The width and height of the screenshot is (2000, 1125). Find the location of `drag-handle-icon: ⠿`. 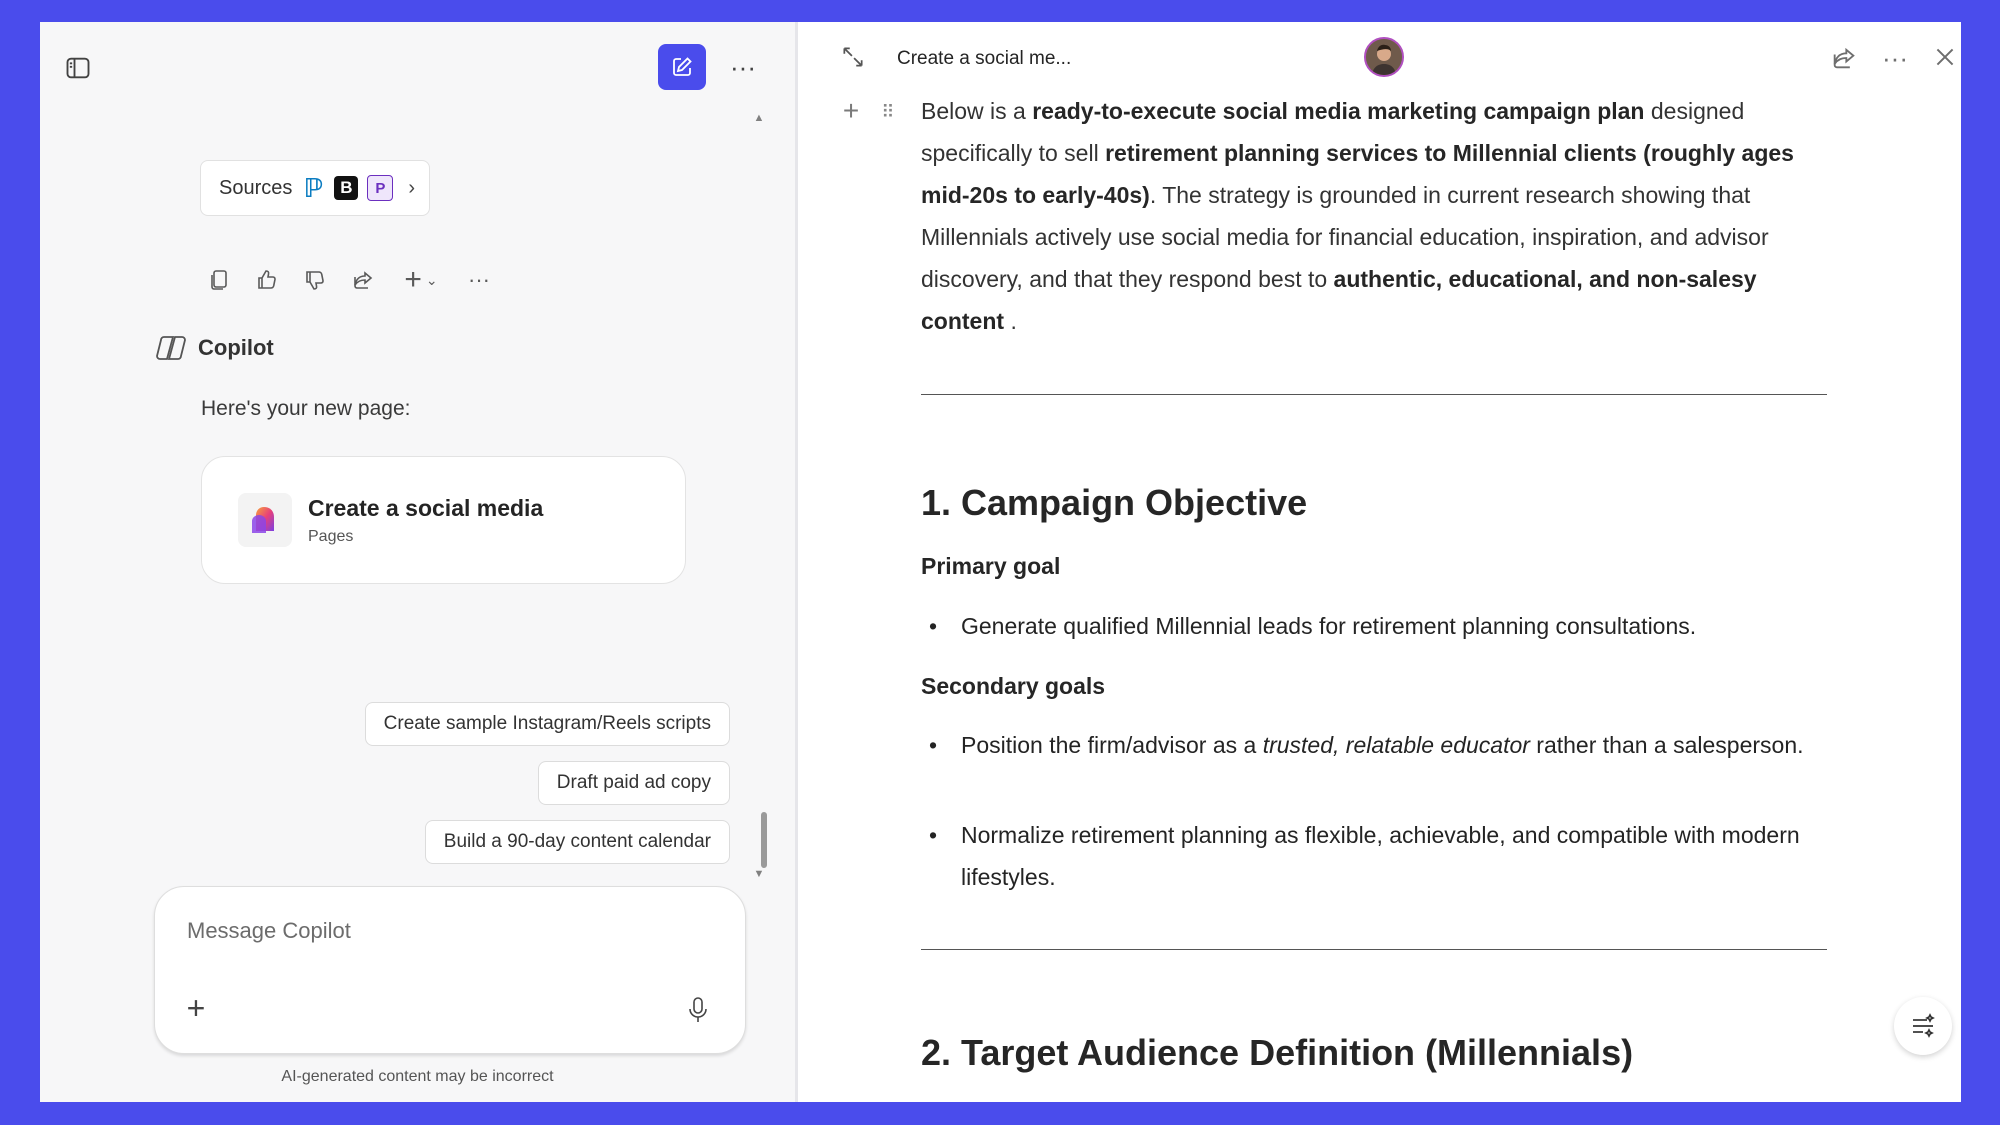

drag-handle-icon: ⠿ is located at coordinates (888, 112).